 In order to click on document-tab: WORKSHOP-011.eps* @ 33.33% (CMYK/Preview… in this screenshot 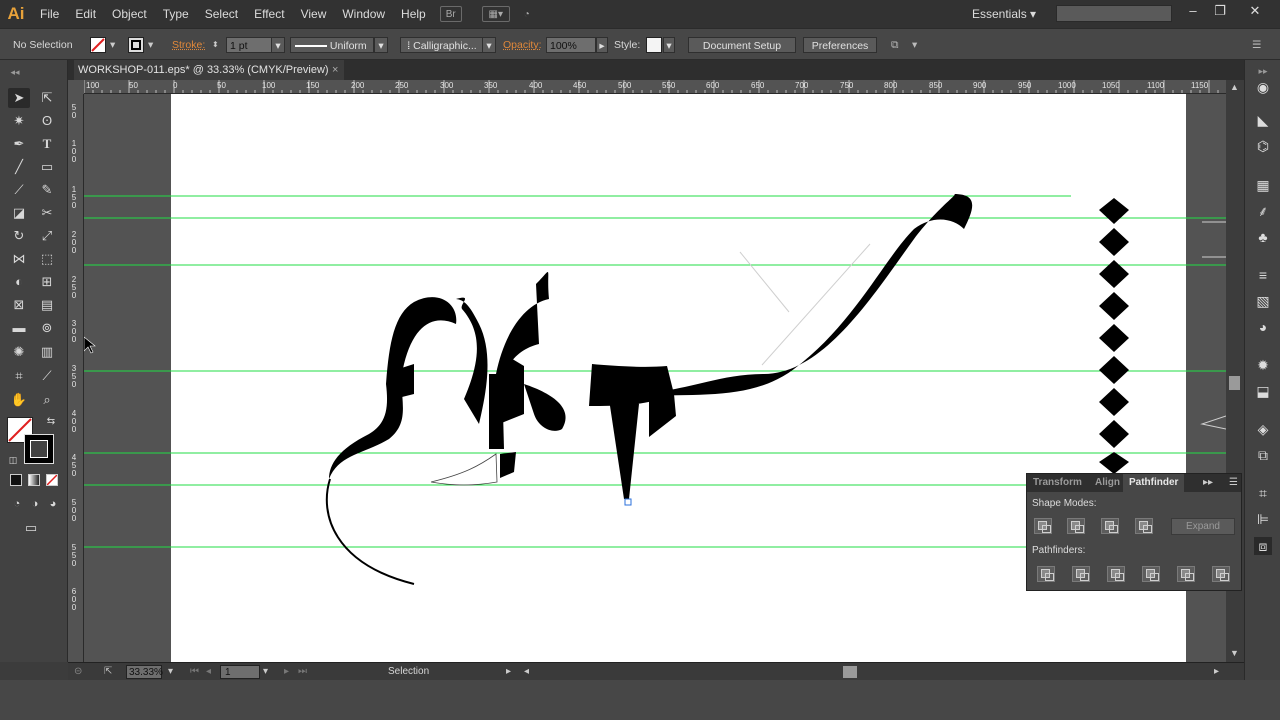, I will do `click(209, 70)`.